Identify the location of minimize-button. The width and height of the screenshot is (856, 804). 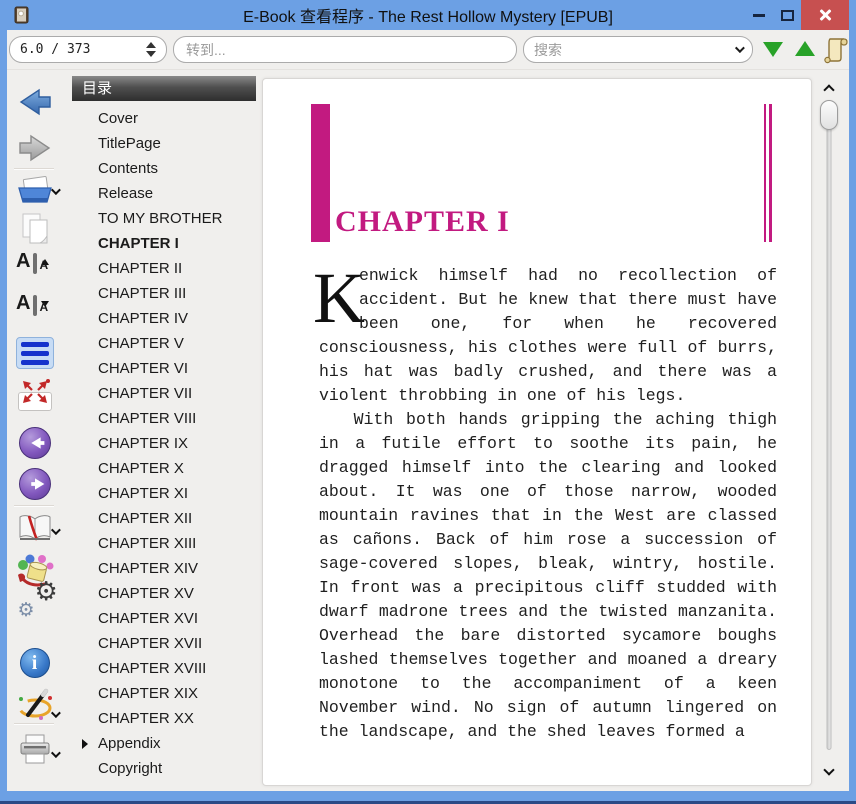
(759, 15).